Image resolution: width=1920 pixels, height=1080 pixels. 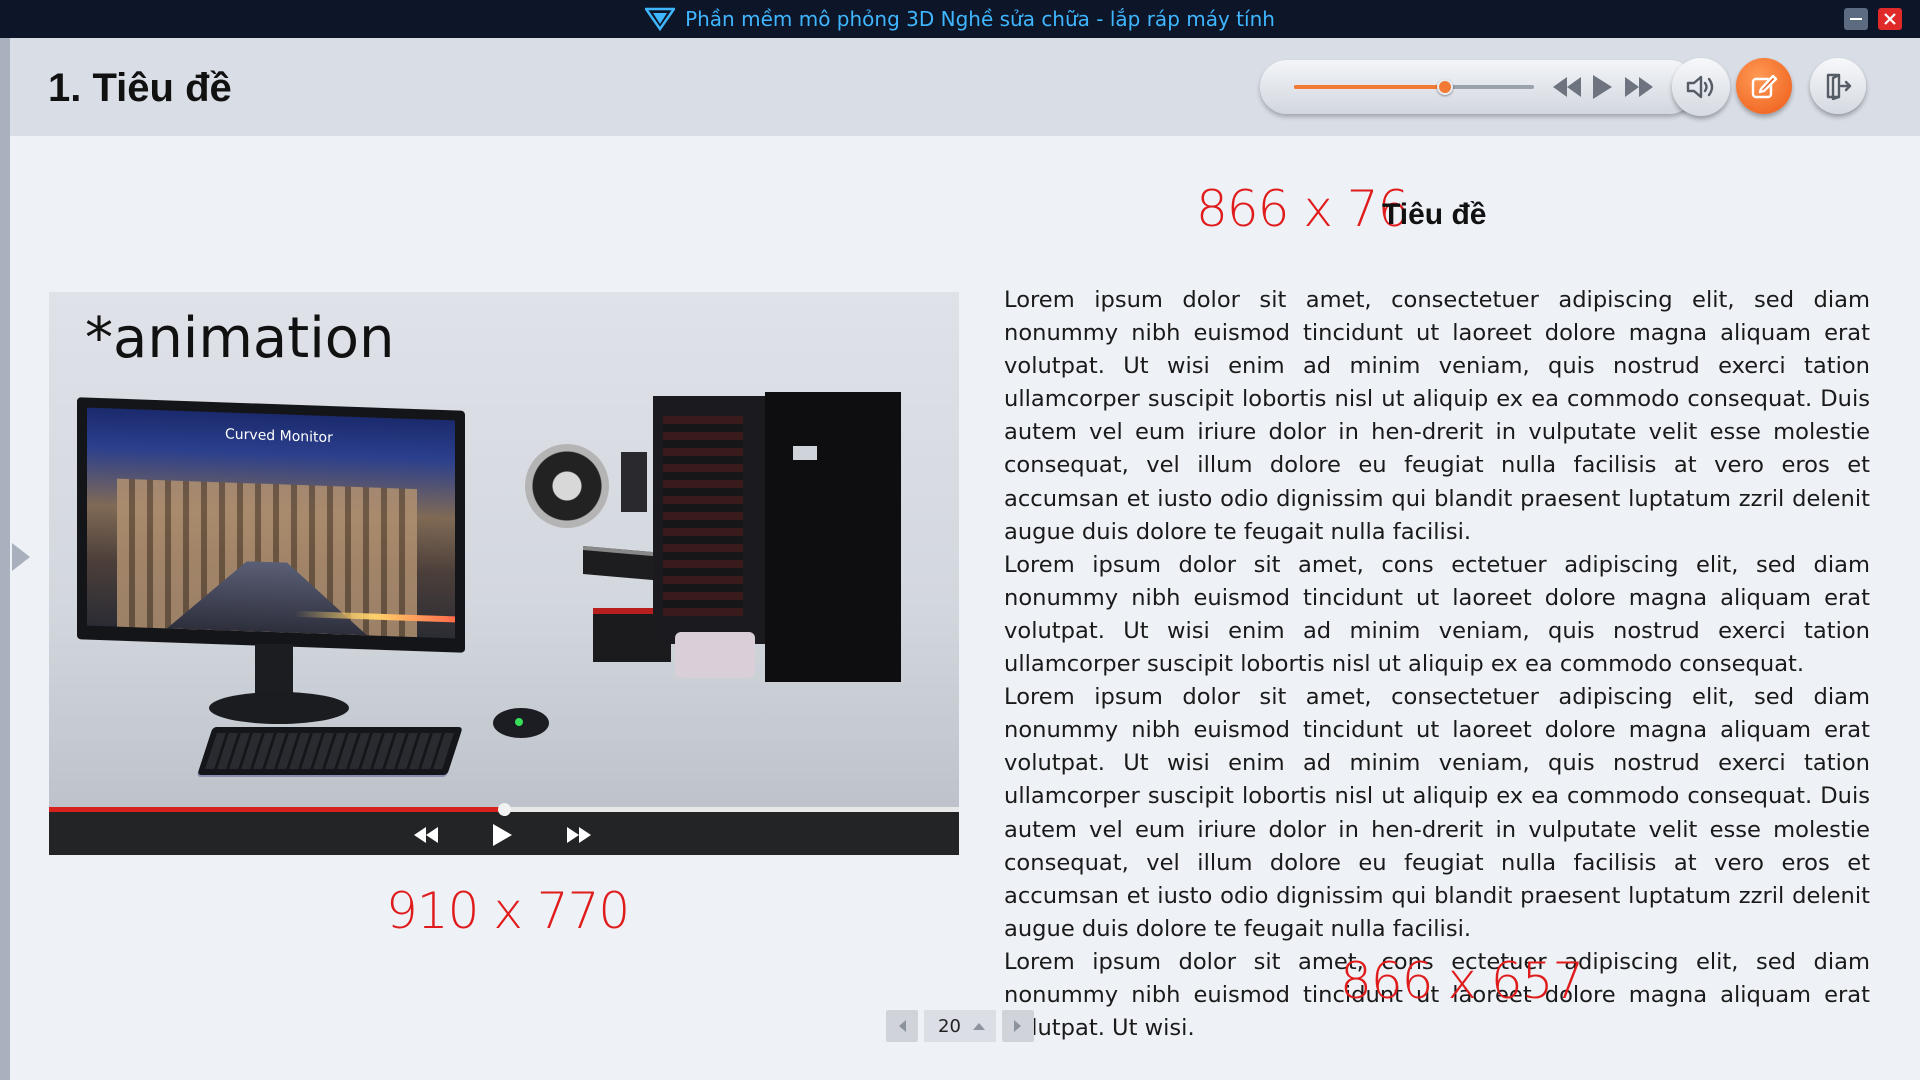 I want to click on open-case-illustration, so click(x=709, y=520).